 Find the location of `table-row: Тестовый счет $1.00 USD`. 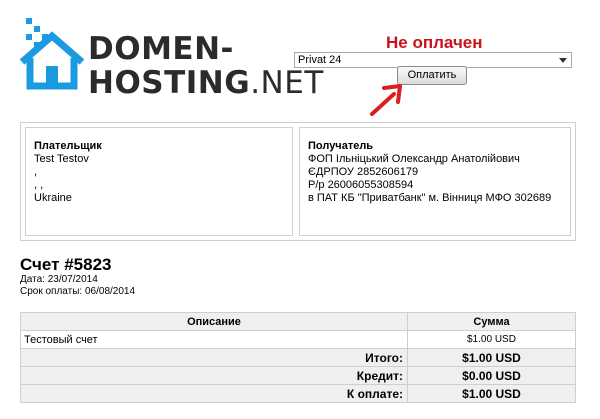

table-row: Тестовый счет $1.00 USD is located at coordinates (298, 339).